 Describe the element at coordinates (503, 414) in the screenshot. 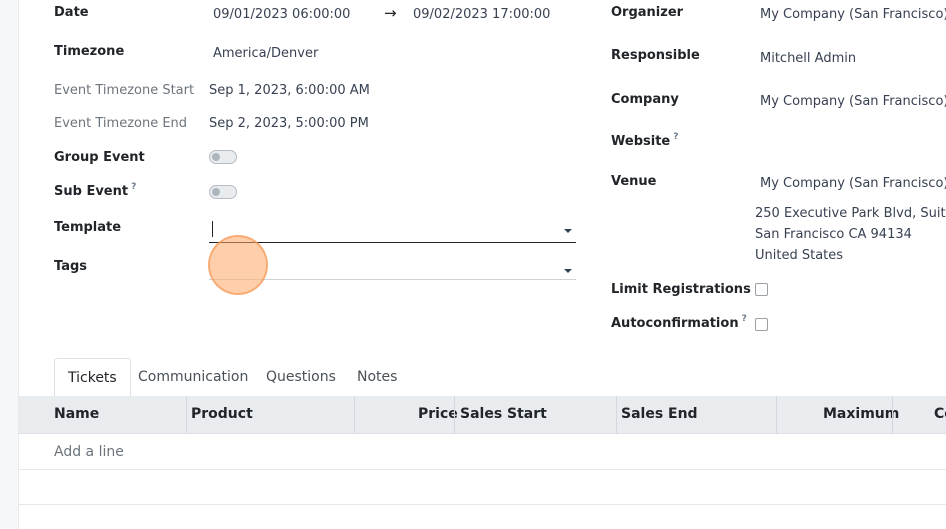

I see `column-header-sales-start: Sales Start` at that location.